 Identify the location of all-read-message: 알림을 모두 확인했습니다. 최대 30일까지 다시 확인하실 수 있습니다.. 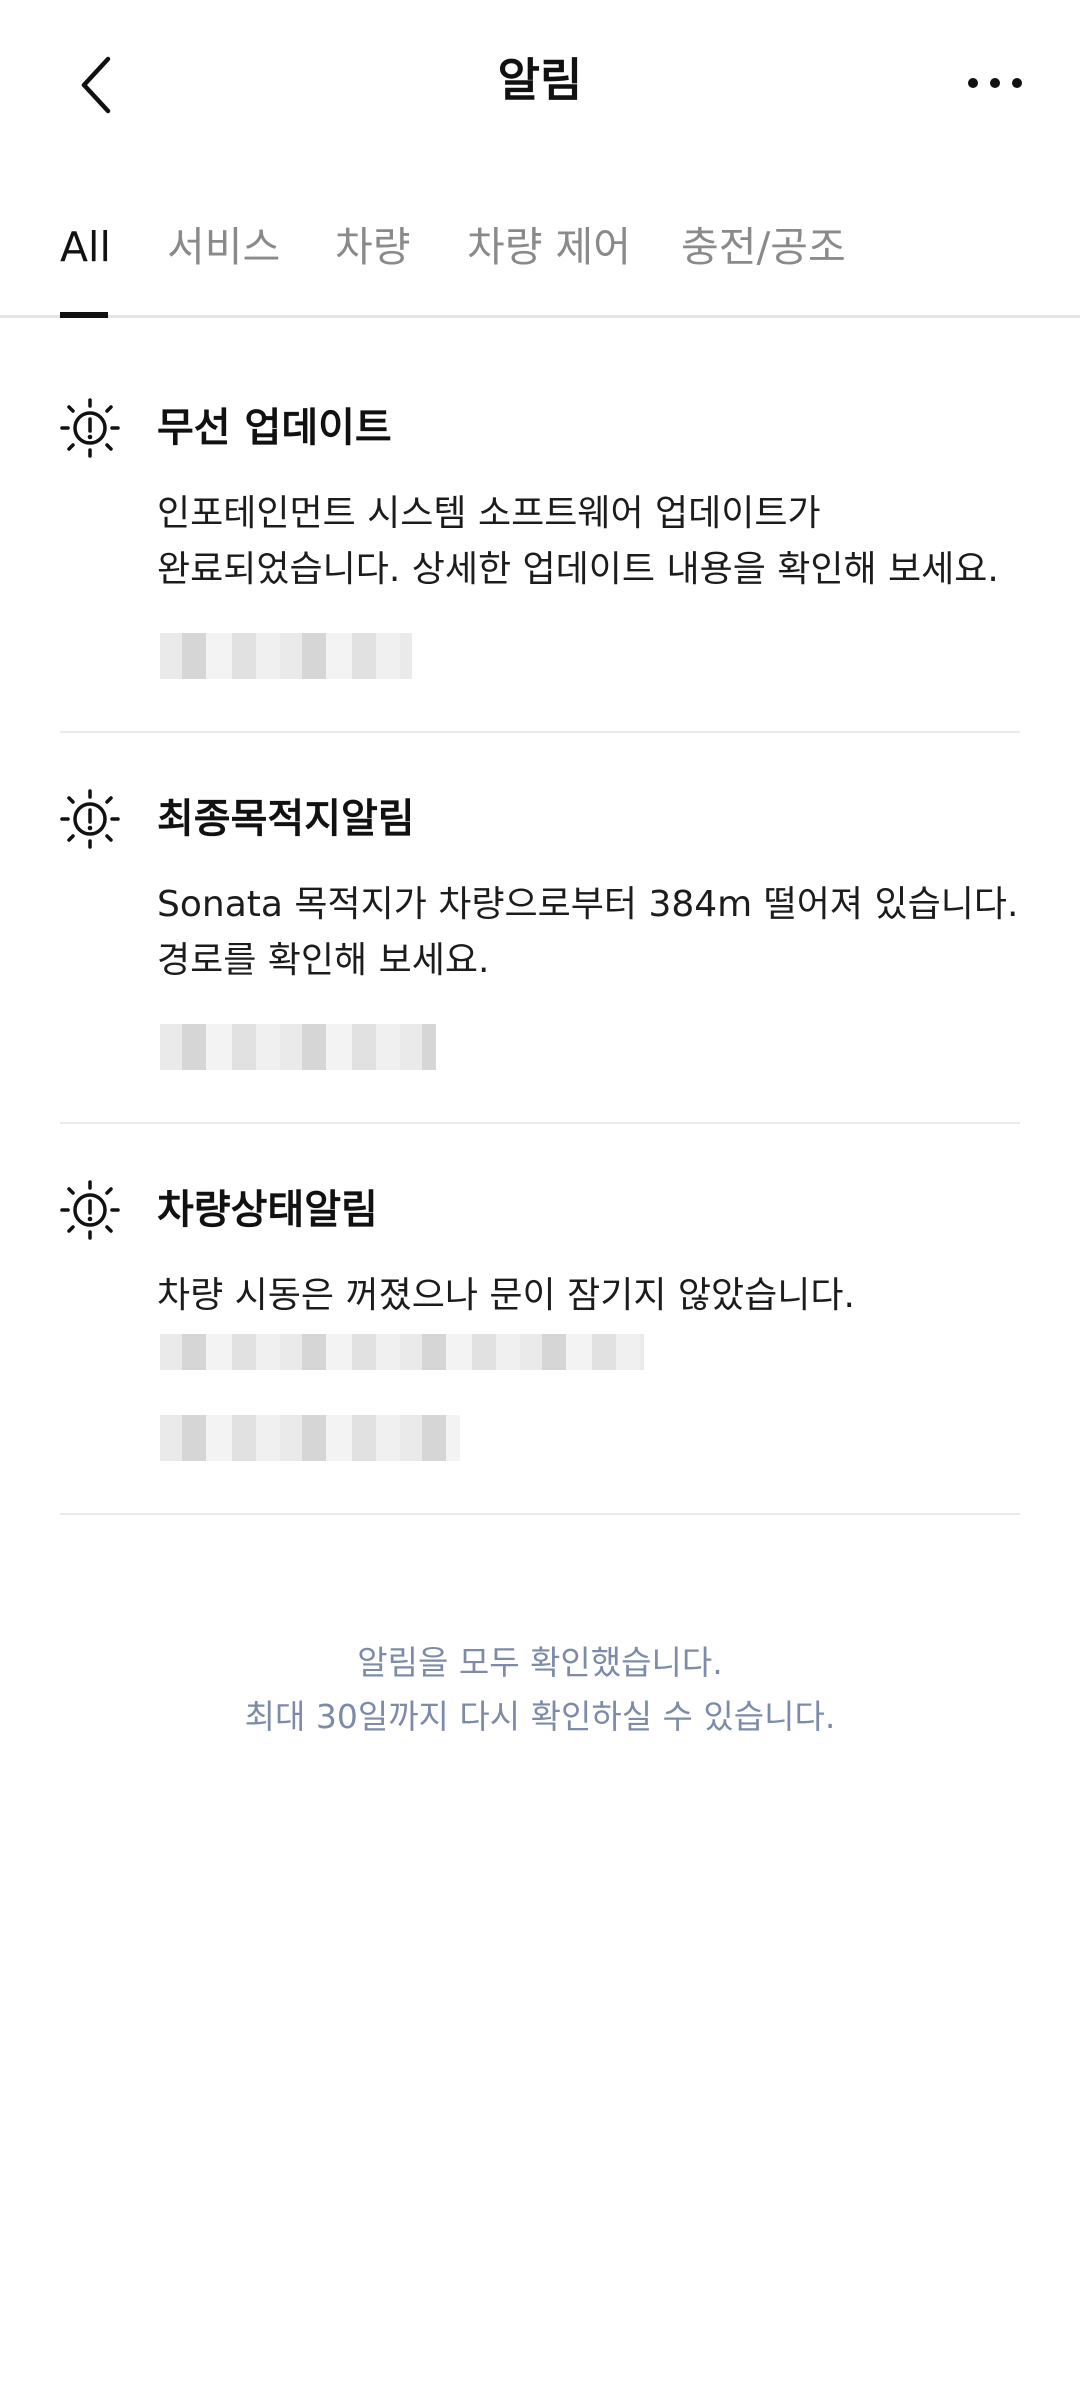
(540, 1690).